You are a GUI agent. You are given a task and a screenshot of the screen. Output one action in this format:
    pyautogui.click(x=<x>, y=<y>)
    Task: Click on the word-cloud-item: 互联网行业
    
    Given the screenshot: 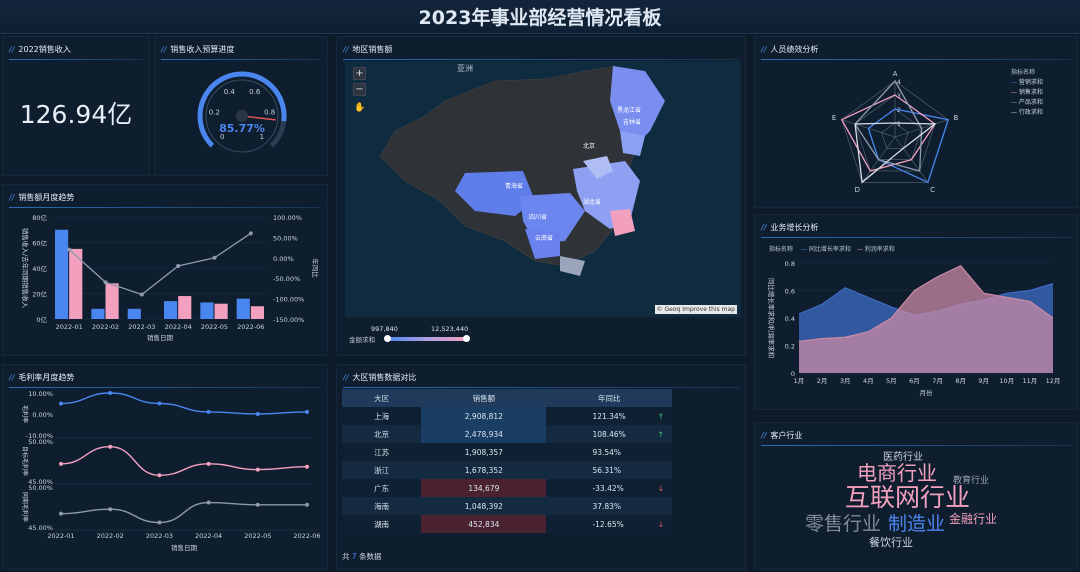 What is the action you would take?
    pyautogui.click(x=907, y=497)
    